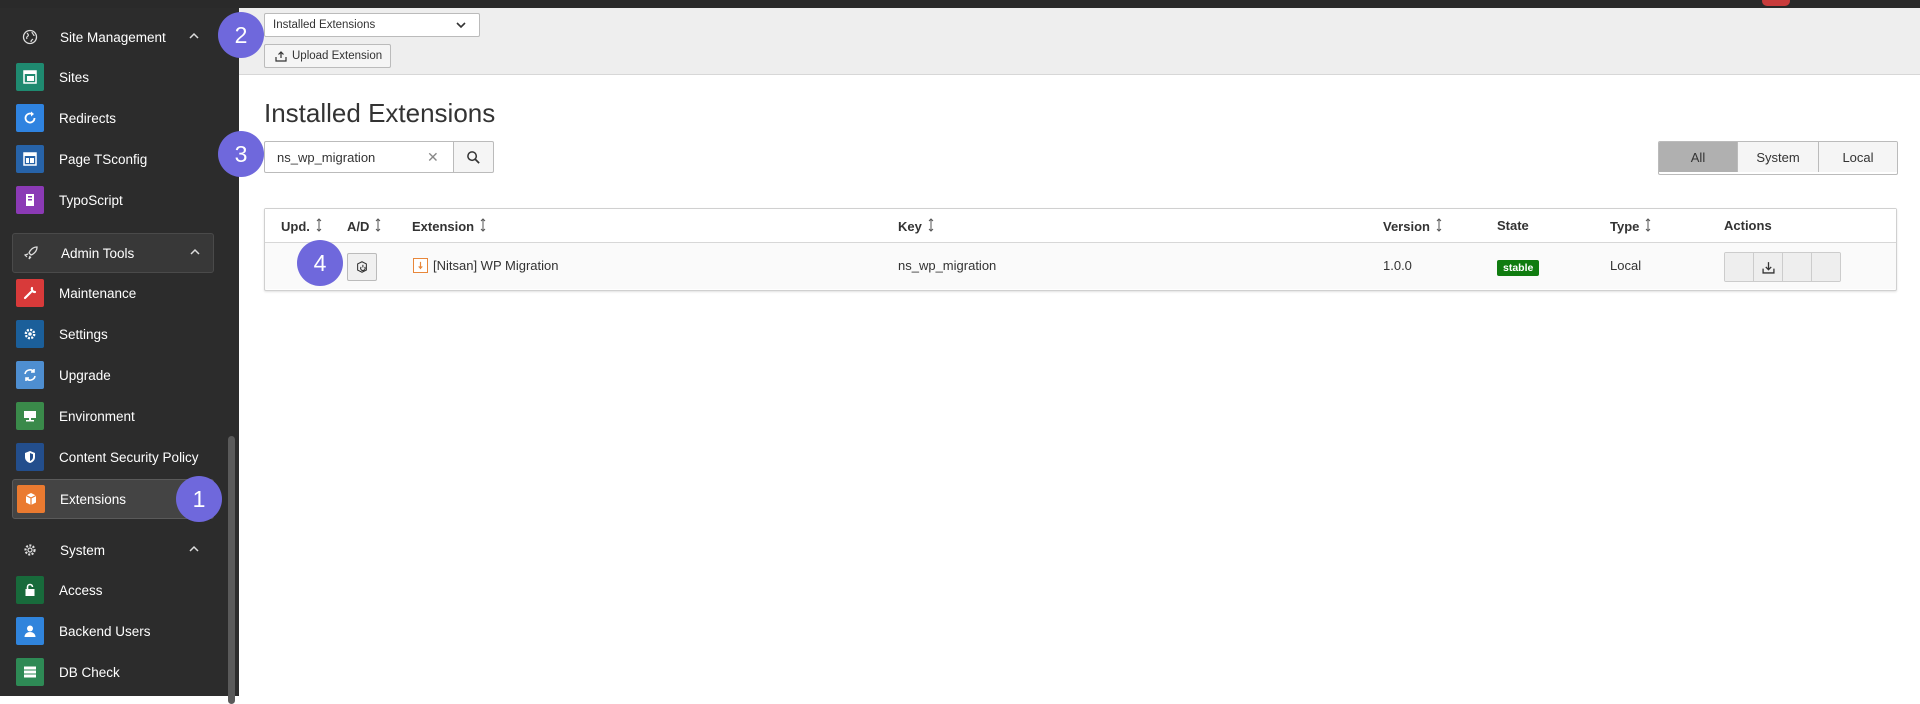 This screenshot has height=704, width=1920. What do you see at coordinates (30, 77) in the screenshot?
I see `sites-icon` at bounding box center [30, 77].